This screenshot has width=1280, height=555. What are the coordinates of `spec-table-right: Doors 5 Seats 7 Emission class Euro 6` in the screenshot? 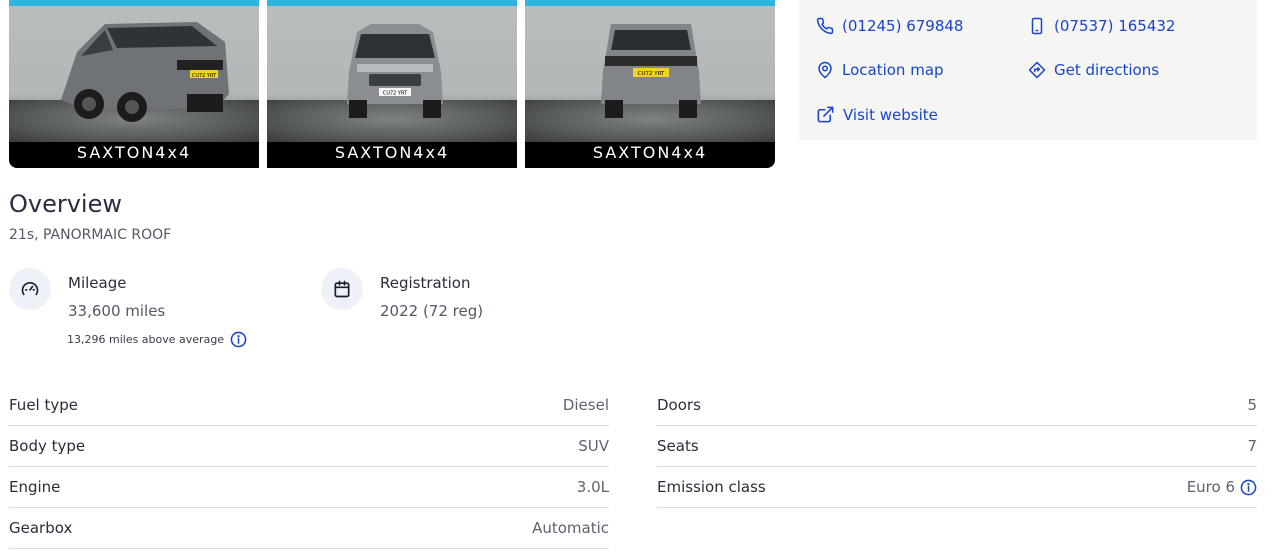 It's located at (957, 446).